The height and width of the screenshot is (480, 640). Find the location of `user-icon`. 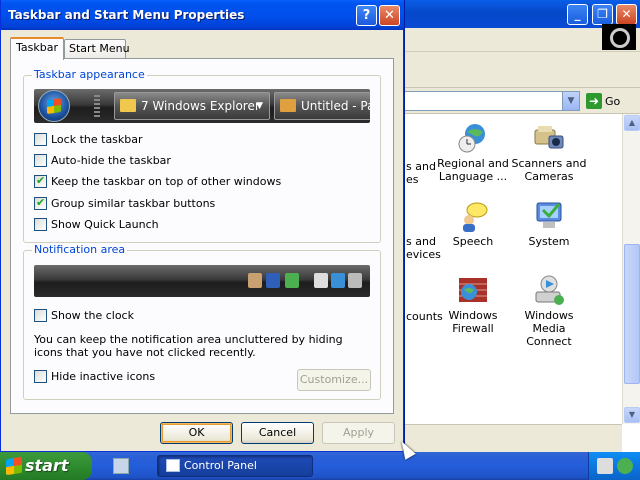

user-icon is located at coordinates (255, 280).